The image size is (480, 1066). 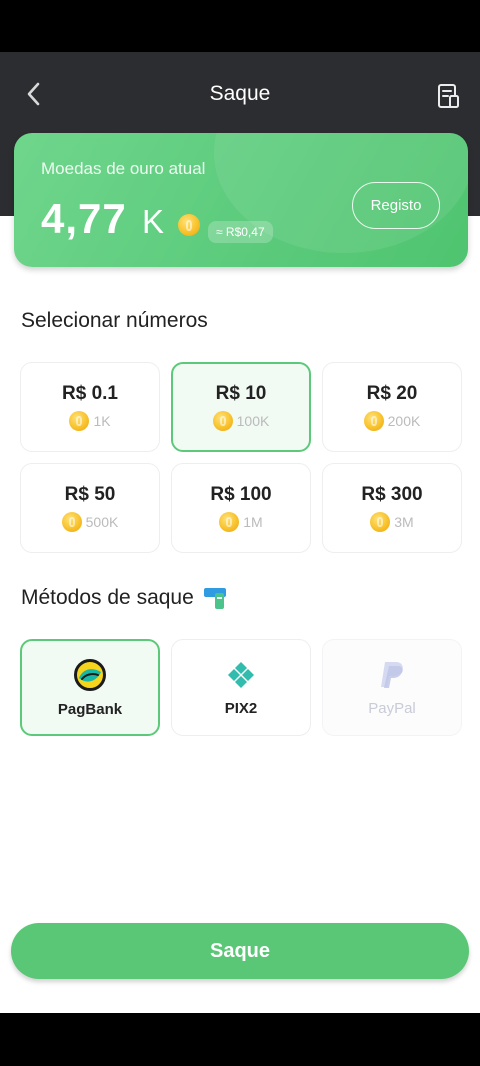 I want to click on amount-coins: 500K, so click(x=90, y=522).